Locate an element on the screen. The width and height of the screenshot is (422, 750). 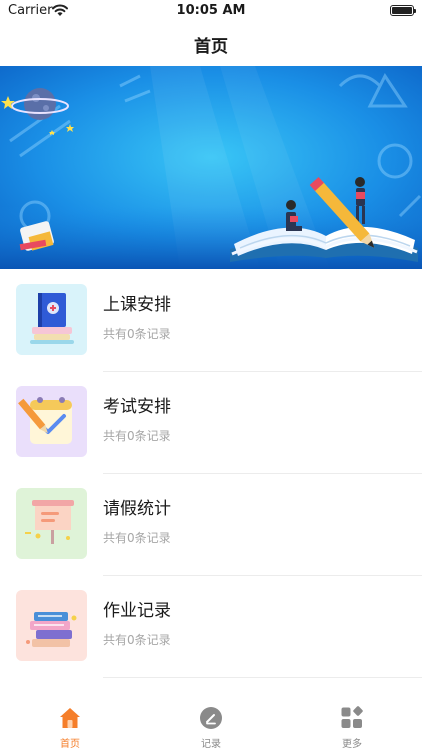
calendar-check-icon is located at coordinates (51, 421).